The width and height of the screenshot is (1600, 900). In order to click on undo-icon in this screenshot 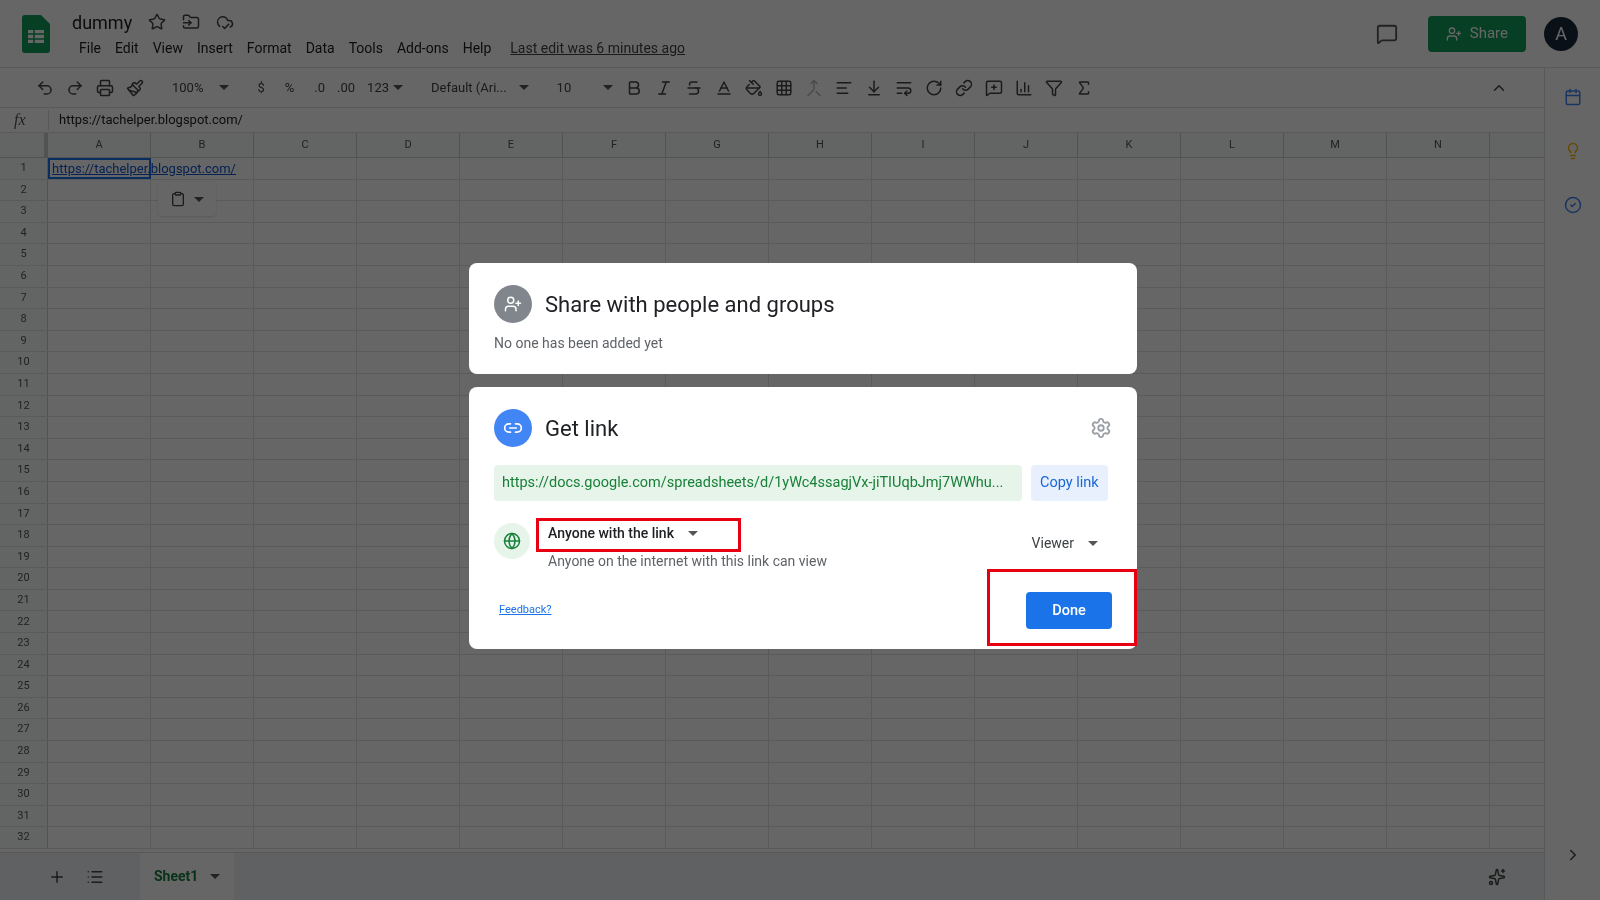, I will do `click(45, 87)`.